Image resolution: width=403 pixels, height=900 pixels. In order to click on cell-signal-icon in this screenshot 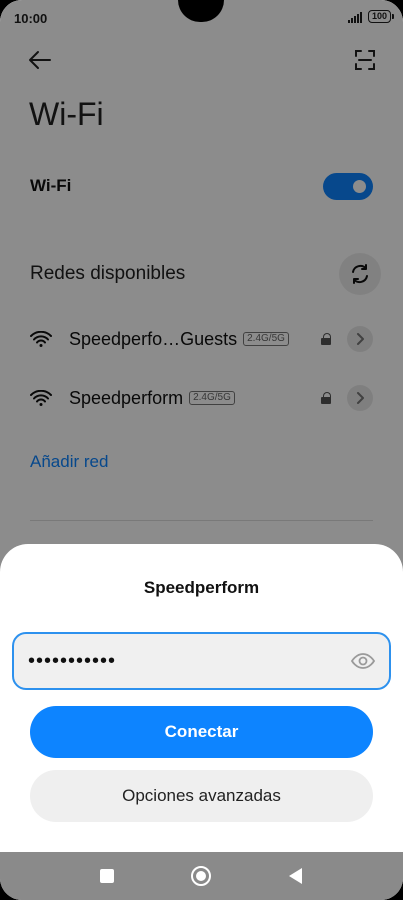, I will do `click(354, 17)`.